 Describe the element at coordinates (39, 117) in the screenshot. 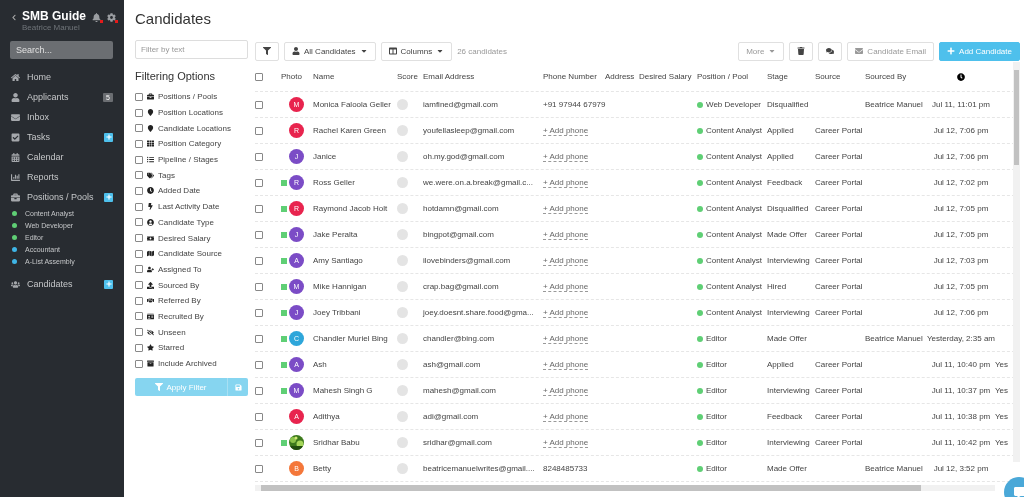

I see `nav-label: Inbox` at that location.